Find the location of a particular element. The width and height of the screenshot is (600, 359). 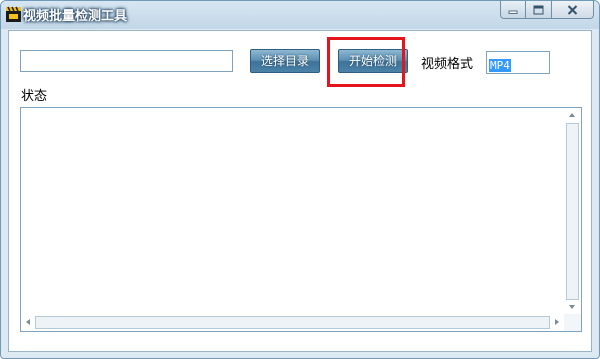

close-icon is located at coordinates (572, 9).